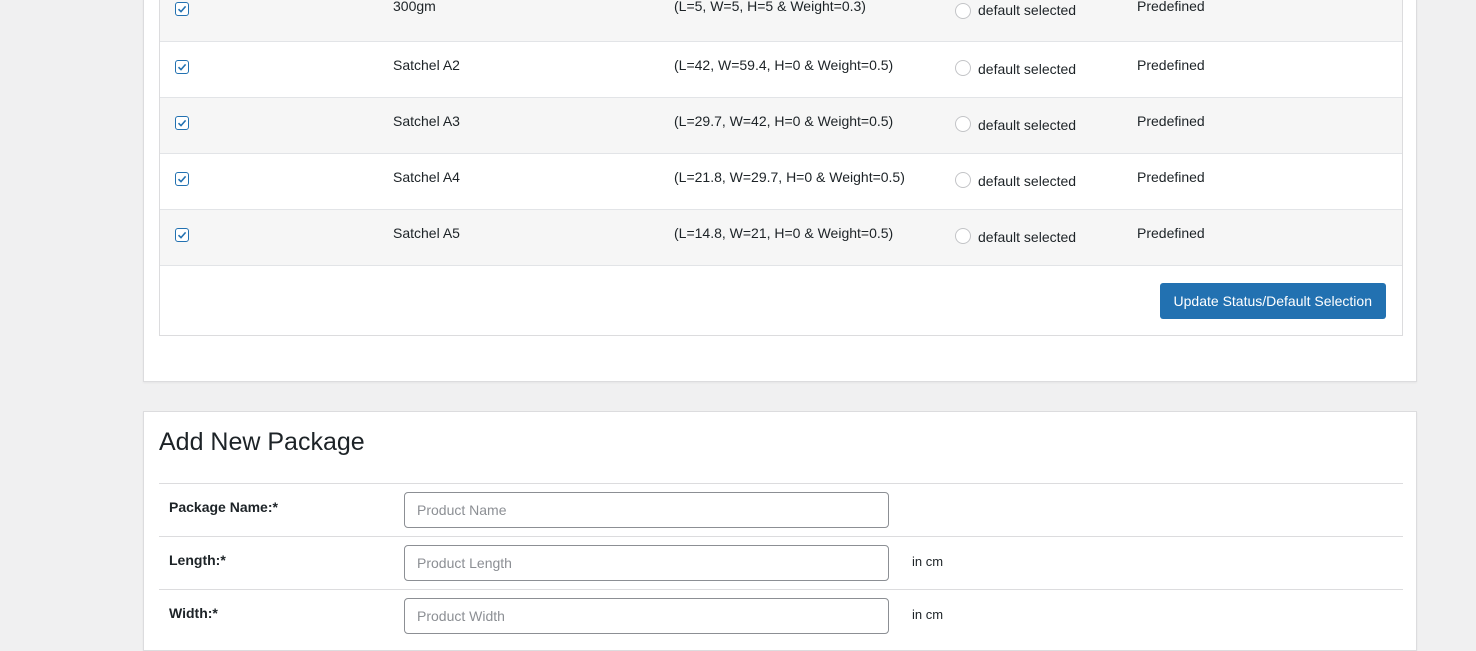 Image resolution: width=1476 pixels, height=651 pixels. I want to click on package-dimensions: (L=5, W=5, H=5 & Weight=0.3), so click(770, 7).